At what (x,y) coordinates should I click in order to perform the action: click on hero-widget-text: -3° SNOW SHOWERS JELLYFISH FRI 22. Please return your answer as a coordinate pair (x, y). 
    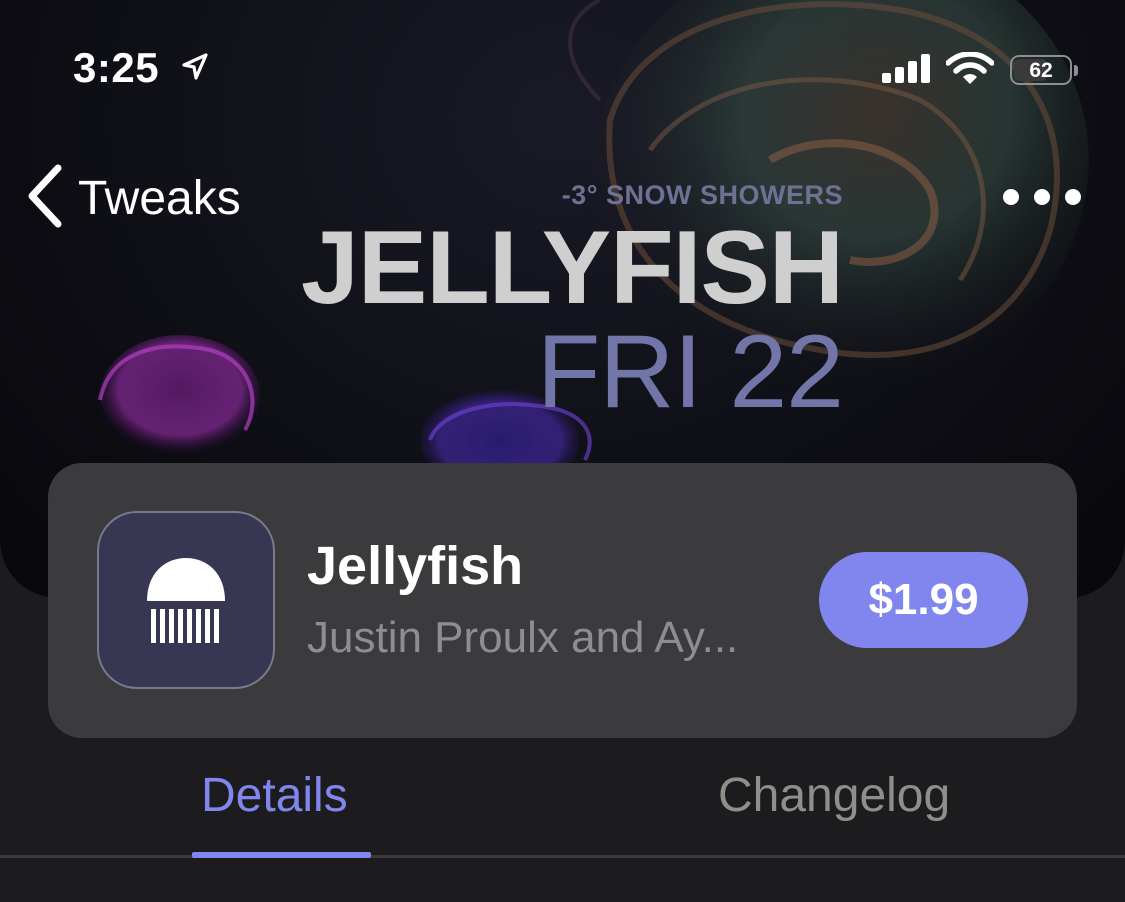
    Looking at the image, I should click on (572, 304).